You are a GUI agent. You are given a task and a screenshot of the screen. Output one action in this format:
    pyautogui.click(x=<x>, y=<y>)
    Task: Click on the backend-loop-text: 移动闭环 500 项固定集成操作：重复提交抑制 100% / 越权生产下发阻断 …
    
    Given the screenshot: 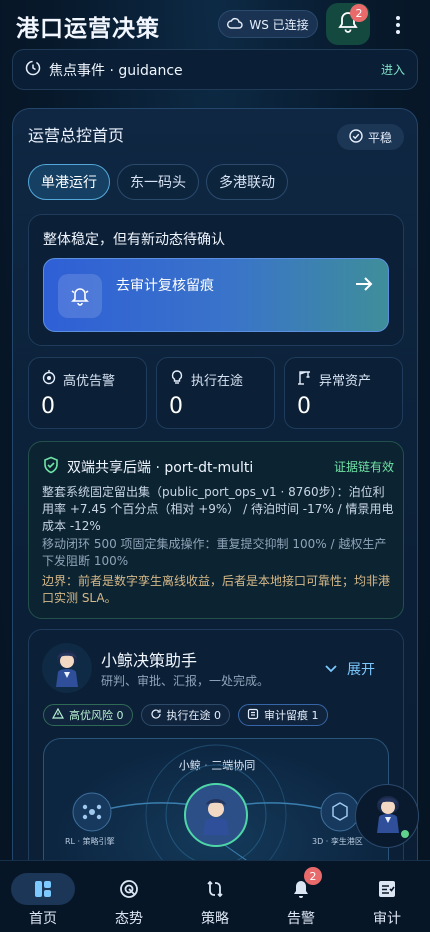 What is the action you would take?
    pyautogui.click(x=214, y=552)
    